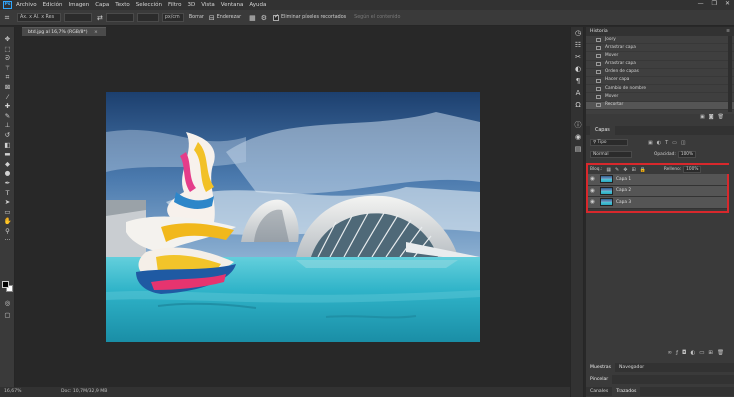 The image size is (734, 397). I want to click on foreground-color-swatch, so click(5, 284).